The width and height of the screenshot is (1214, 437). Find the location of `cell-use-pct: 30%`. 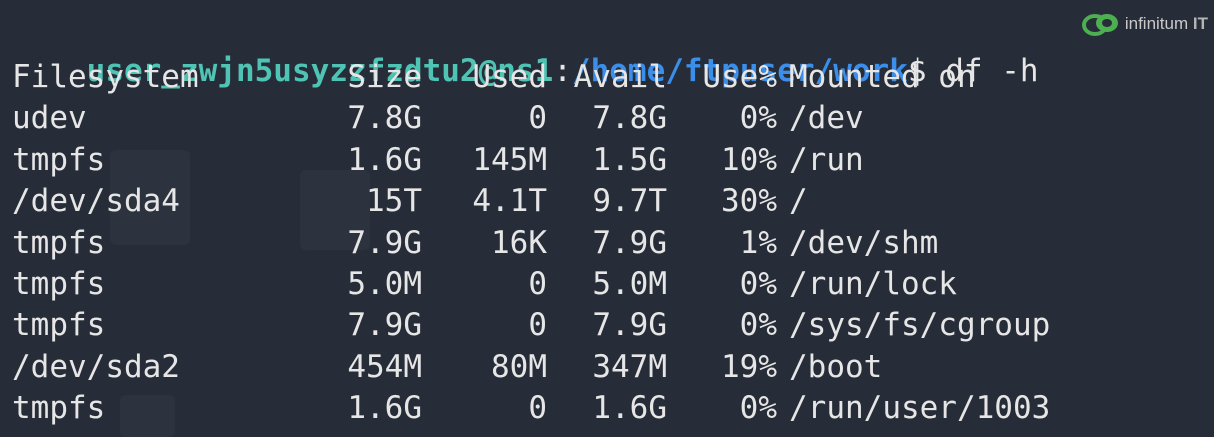

cell-use-pct: 30% is located at coordinates (749, 201).